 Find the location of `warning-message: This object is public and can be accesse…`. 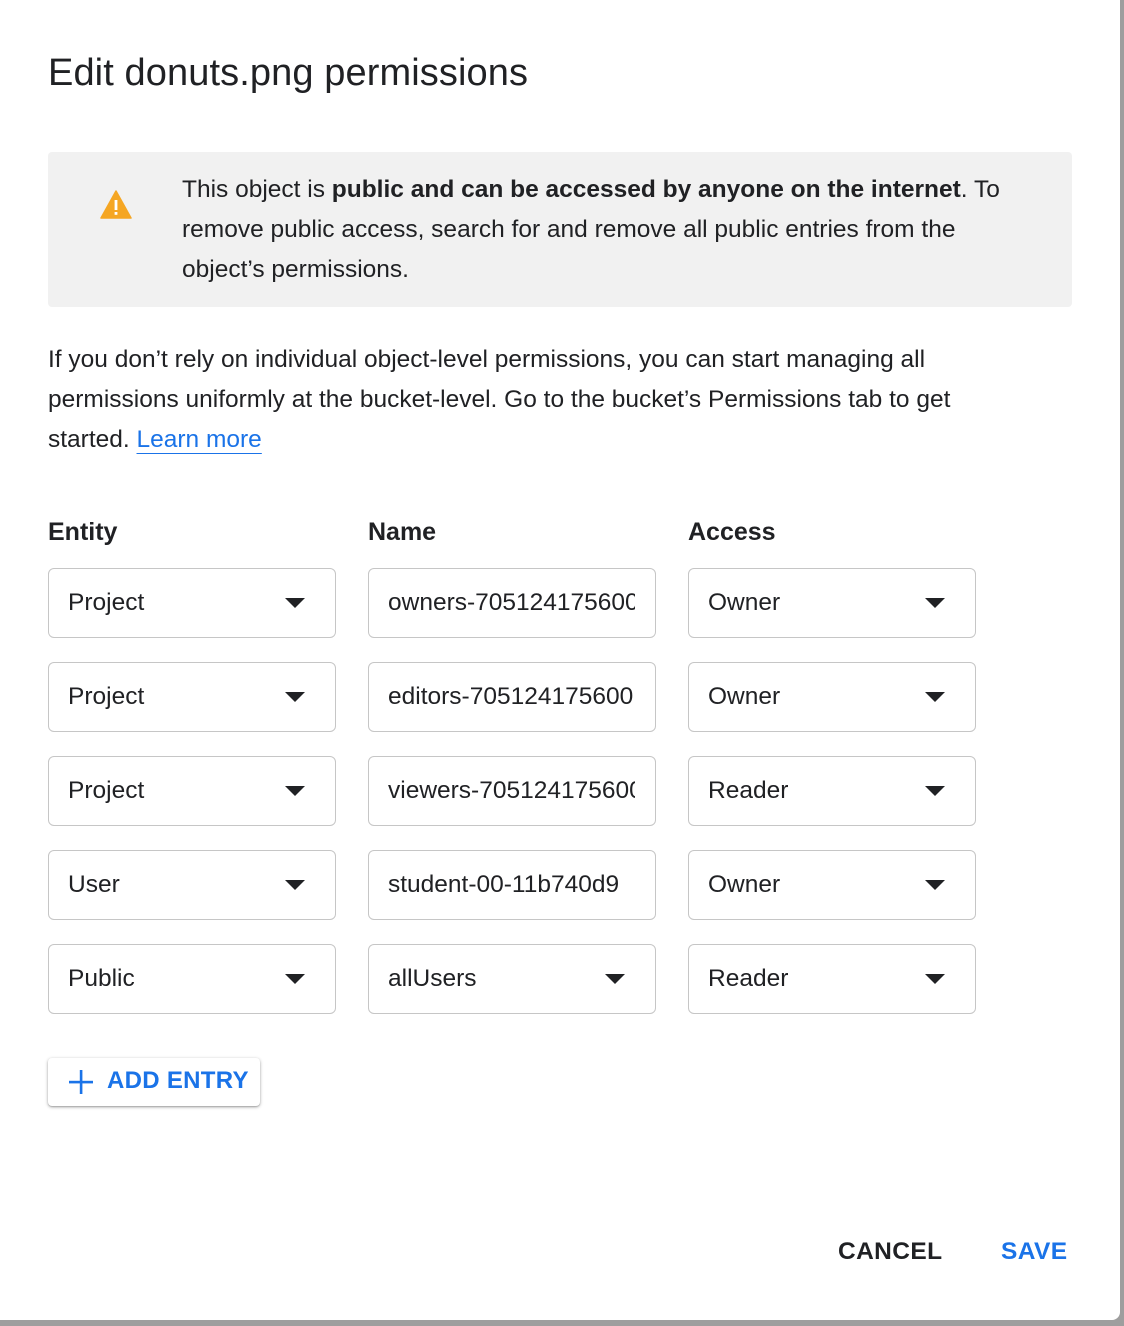

warning-message: This object is public and can be accesse… is located at coordinates (607, 230).